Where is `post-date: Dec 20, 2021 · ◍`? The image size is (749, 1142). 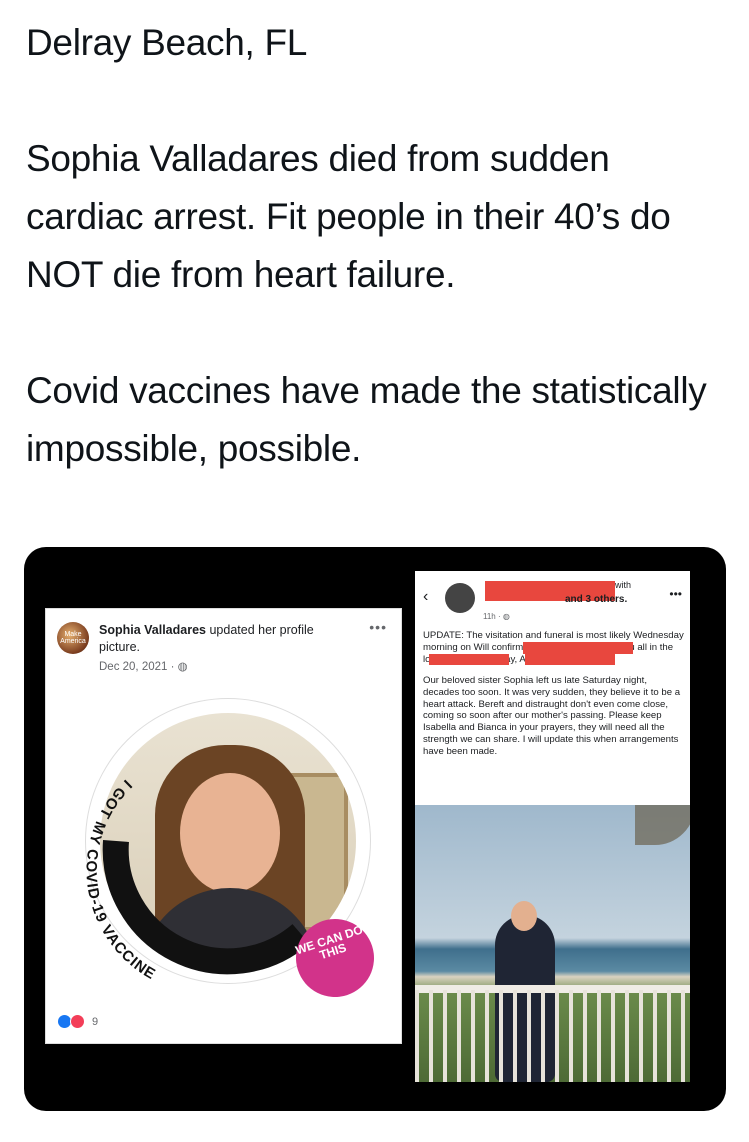
post-date: Dec 20, 2021 · ◍ is located at coordinates (143, 667).